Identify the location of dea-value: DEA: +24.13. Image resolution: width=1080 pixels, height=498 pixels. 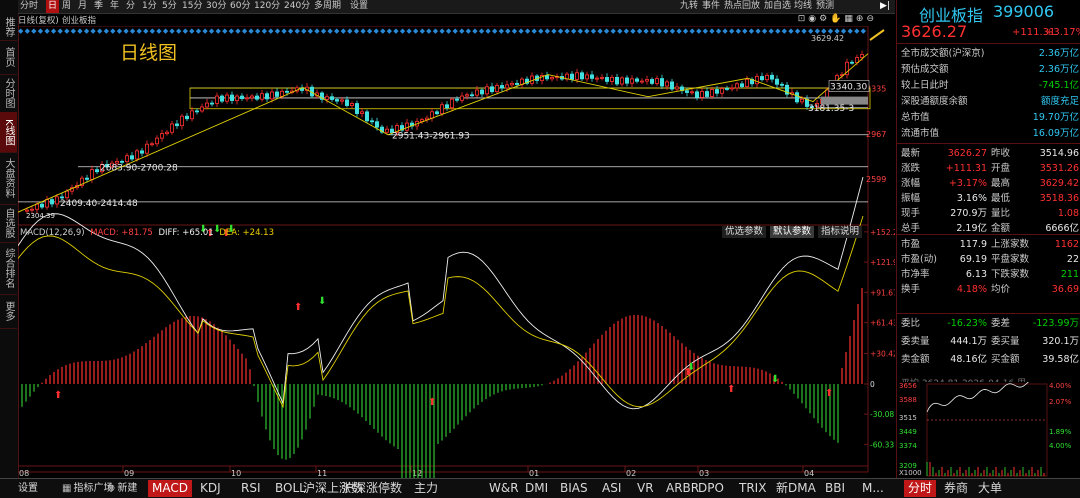
(246, 233).